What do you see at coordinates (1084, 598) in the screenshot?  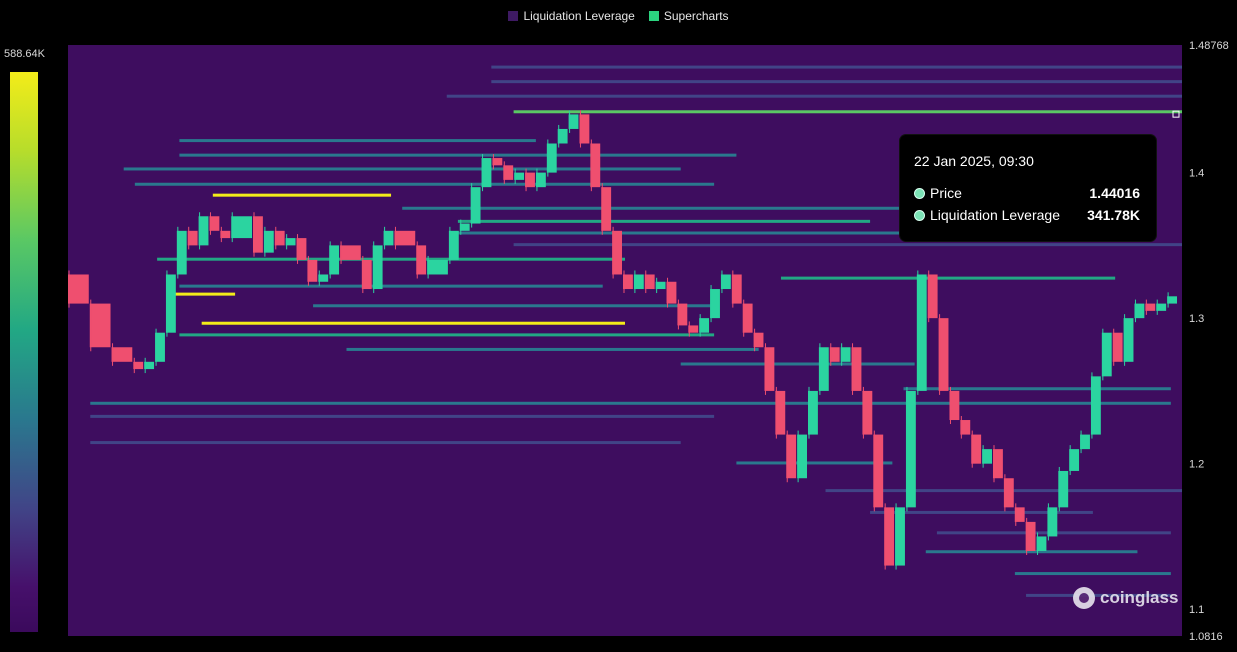 I see `coinglass-logo-icon` at bounding box center [1084, 598].